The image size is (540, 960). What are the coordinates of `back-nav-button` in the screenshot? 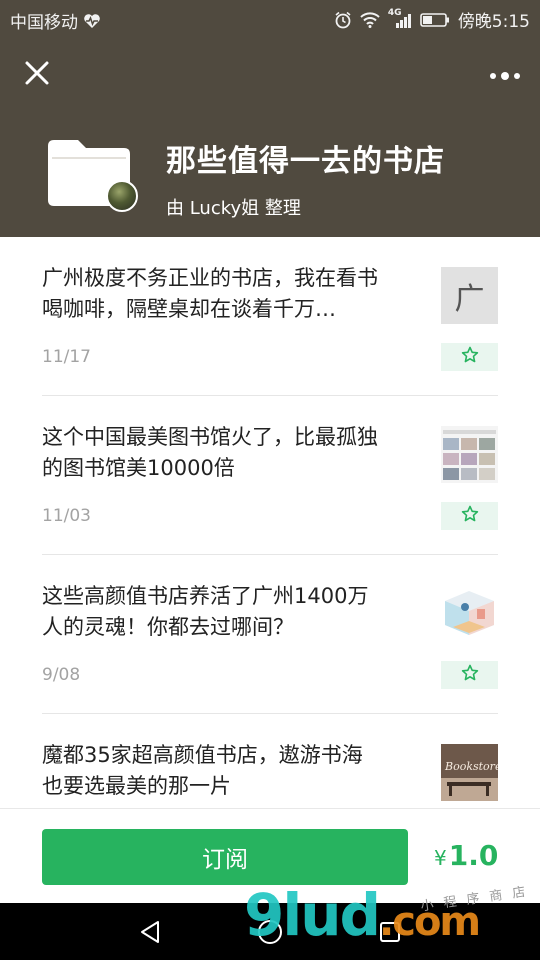 It's located at (151, 932).